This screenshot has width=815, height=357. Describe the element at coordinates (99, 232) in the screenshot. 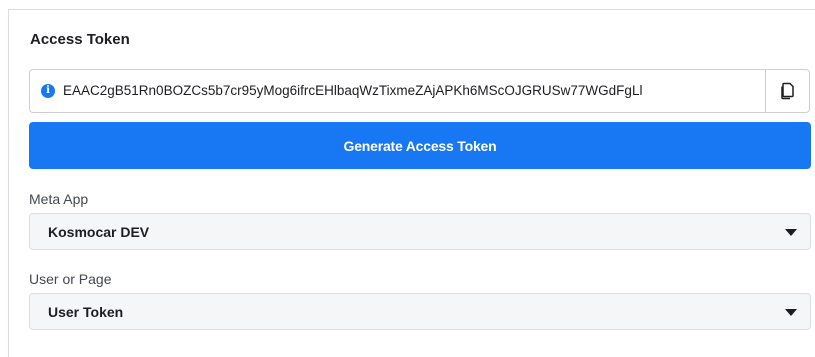

I see `meta-app-value: Kosmocar DEV` at that location.